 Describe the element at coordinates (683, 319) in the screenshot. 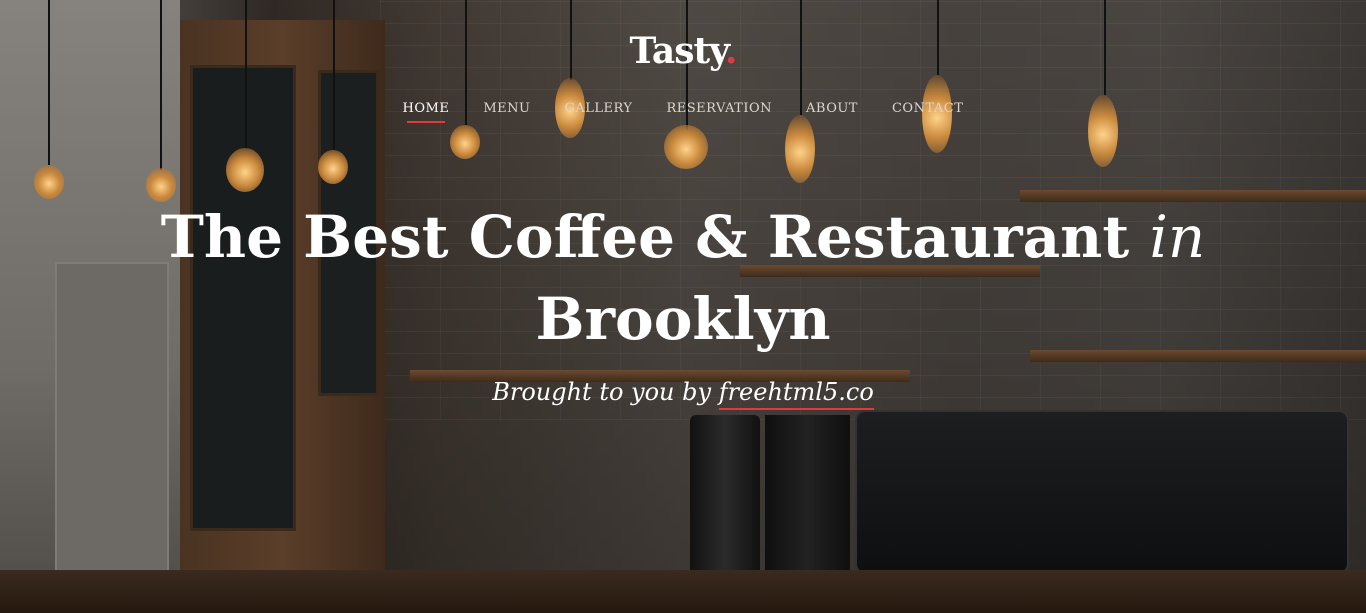

I see `headline-line2-text: Brooklyn` at that location.